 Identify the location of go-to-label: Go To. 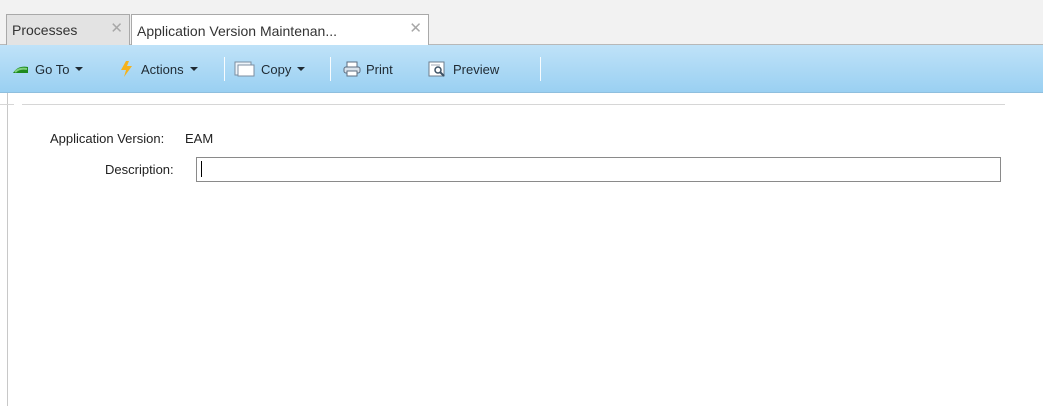
(52, 69).